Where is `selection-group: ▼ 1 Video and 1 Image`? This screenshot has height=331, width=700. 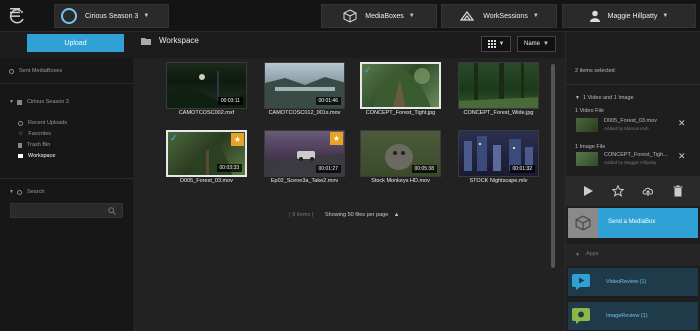 selection-group: ▼ 1 Video and 1 Image is located at coordinates (604, 98).